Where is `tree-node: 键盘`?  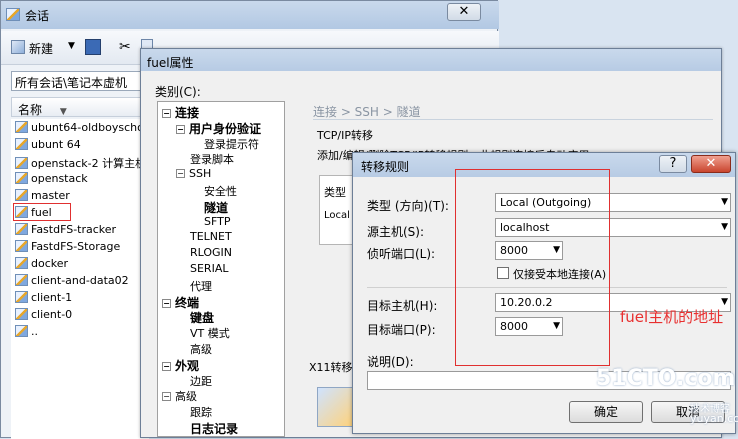
tree-node: 键盘 is located at coordinates (202, 317).